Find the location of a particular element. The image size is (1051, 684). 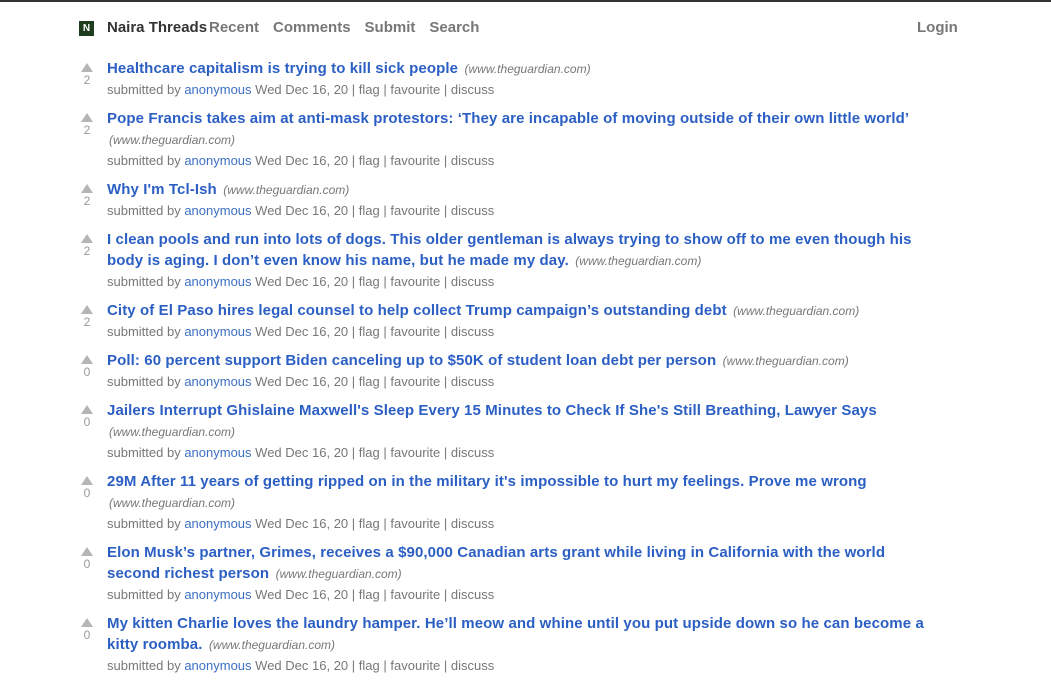

site-name-link: Naira Threads is located at coordinates (157, 27).